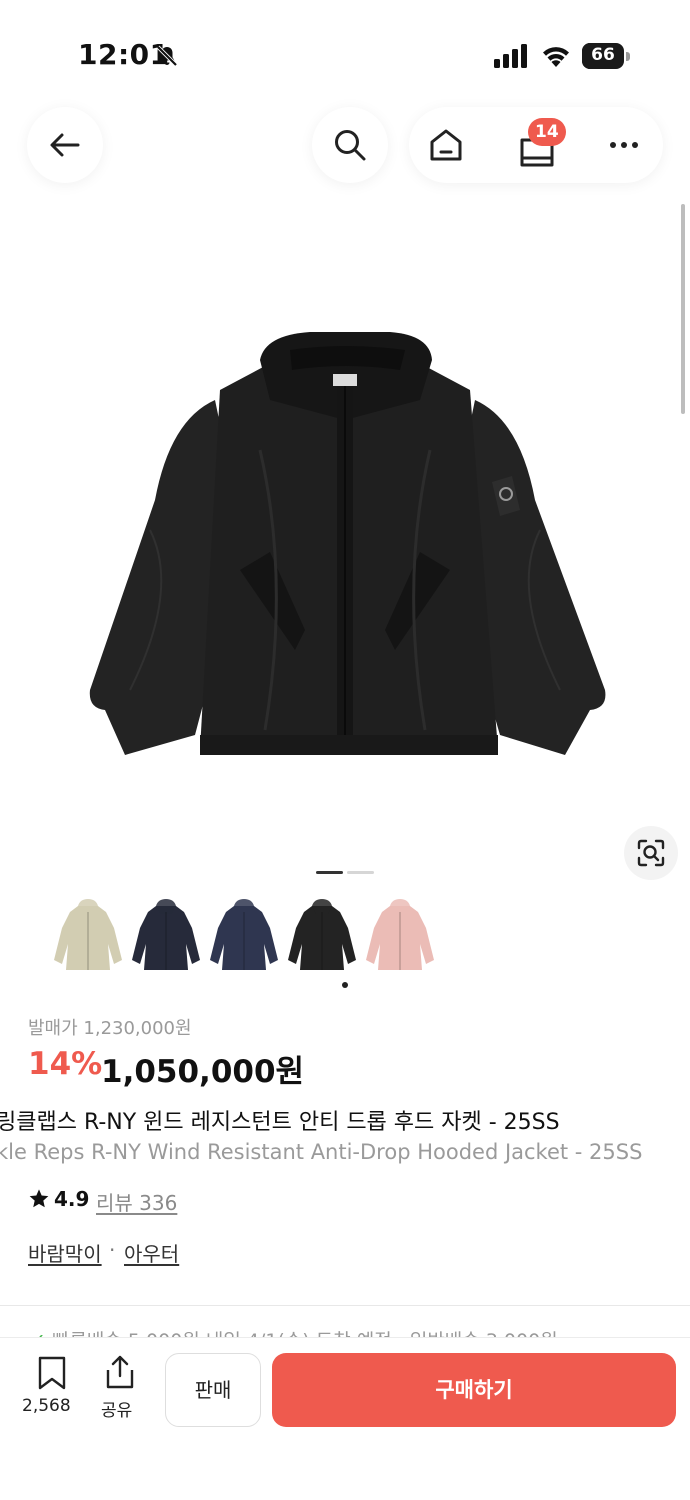 The height and width of the screenshot is (1500, 690). I want to click on back-button, so click(65, 145).